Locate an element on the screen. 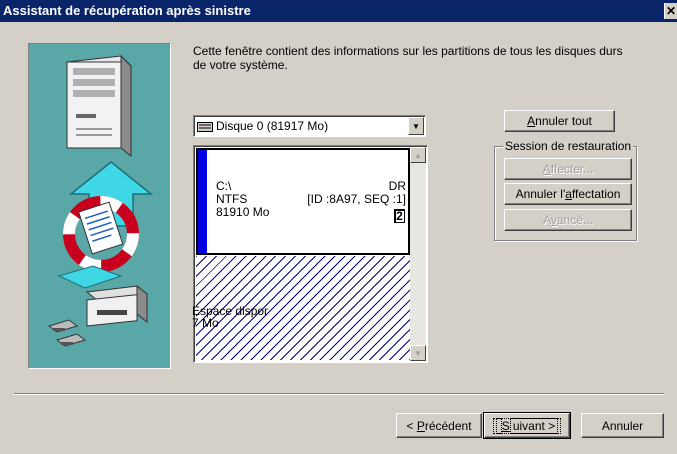 This screenshot has width=677, height=454. partition-scrollbar: ▲ ▼ is located at coordinates (418, 254).